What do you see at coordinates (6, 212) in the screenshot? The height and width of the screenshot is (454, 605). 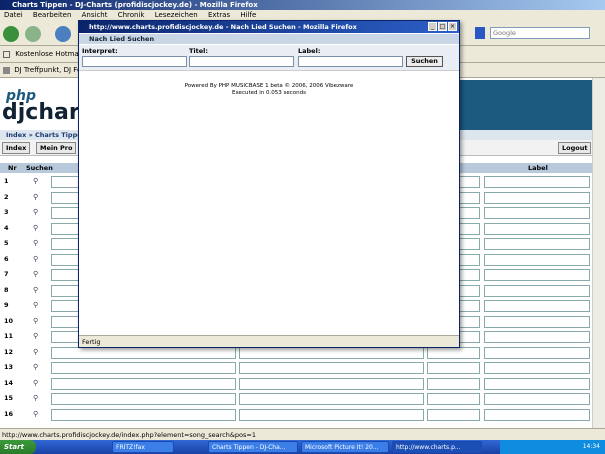 I see `row-number: 3` at bounding box center [6, 212].